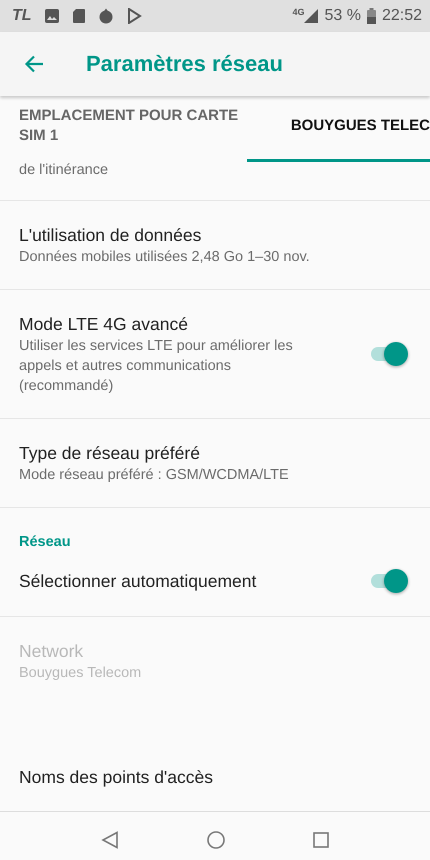 The image size is (430, 860). I want to click on sim-tab: EMPLACEMENT POUR CARTE SIM 1, so click(123, 129).